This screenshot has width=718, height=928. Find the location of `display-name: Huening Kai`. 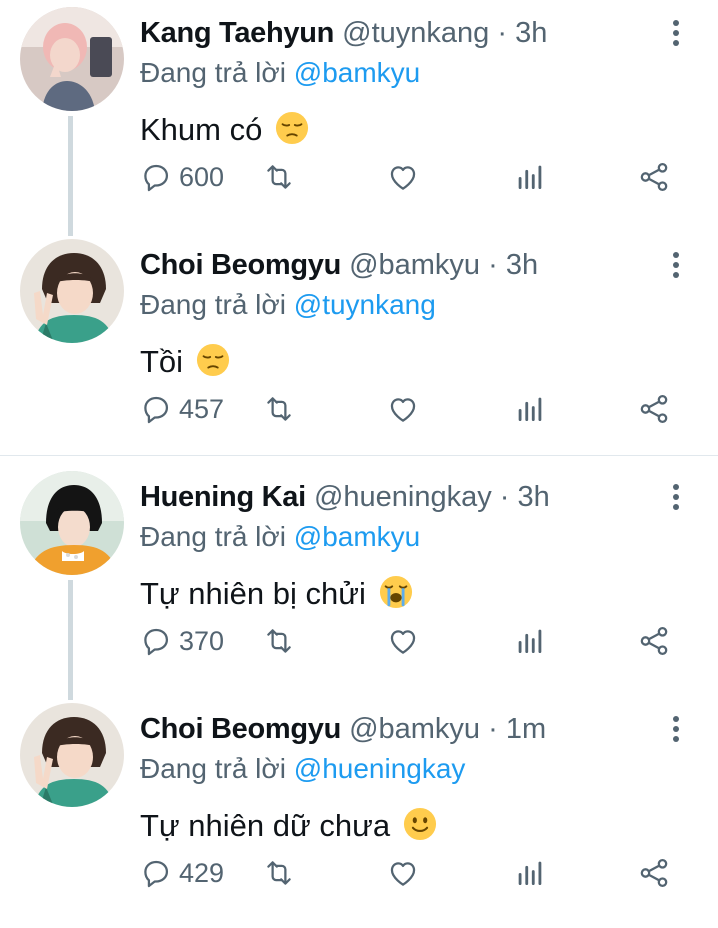

display-name: Huening Kai is located at coordinates (223, 497).